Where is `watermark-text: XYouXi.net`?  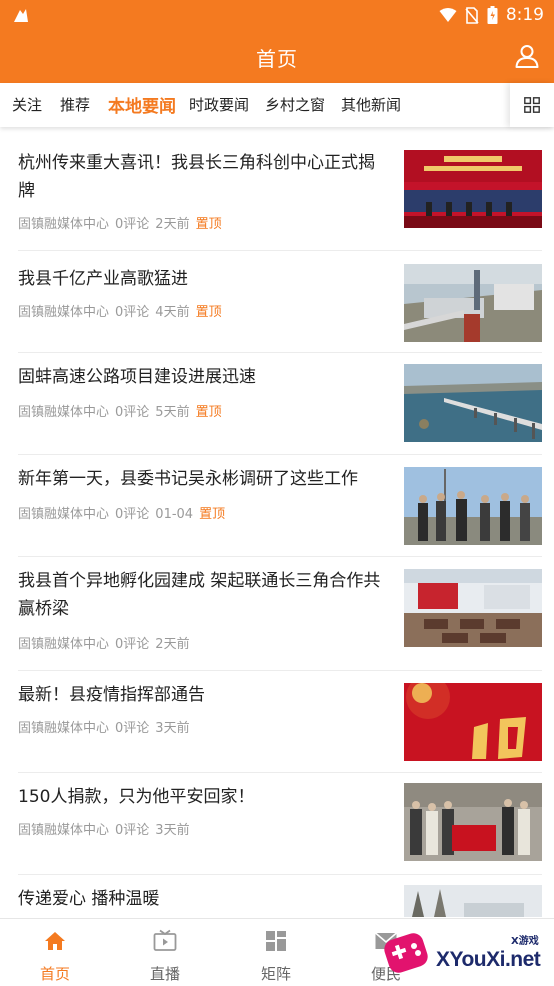
watermark-text: XYouXi.net is located at coordinates (488, 959).